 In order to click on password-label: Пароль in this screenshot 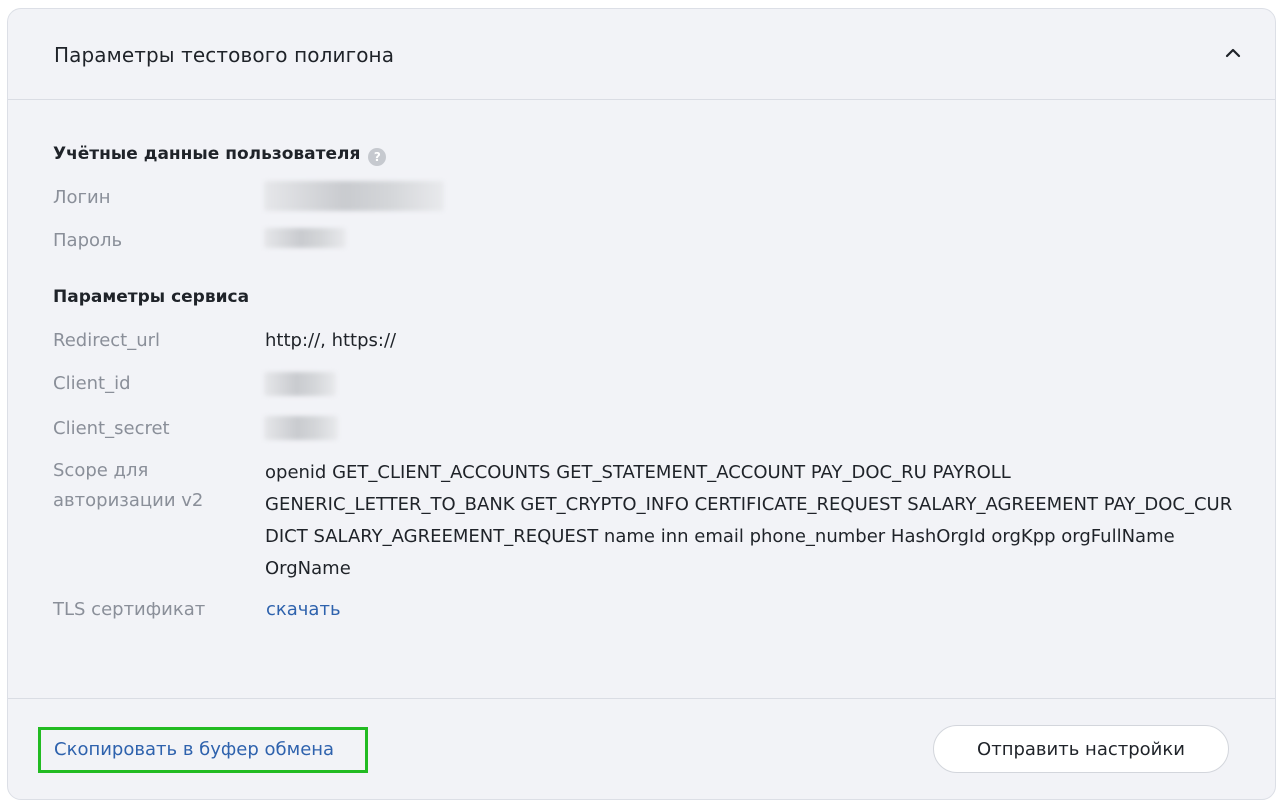, I will do `click(88, 240)`.